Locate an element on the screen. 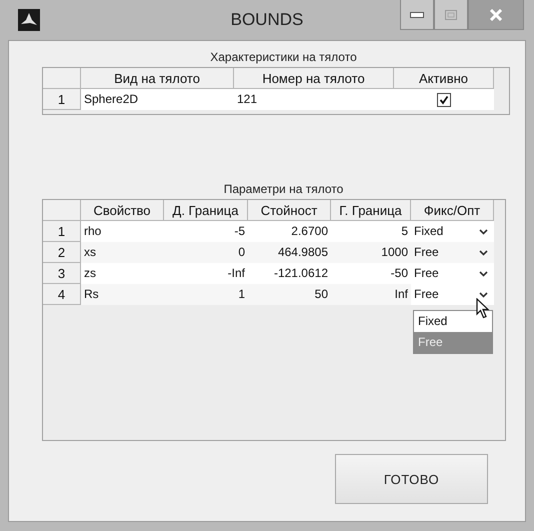  dropdown-option: Fixed is located at coordinates (453, 321).